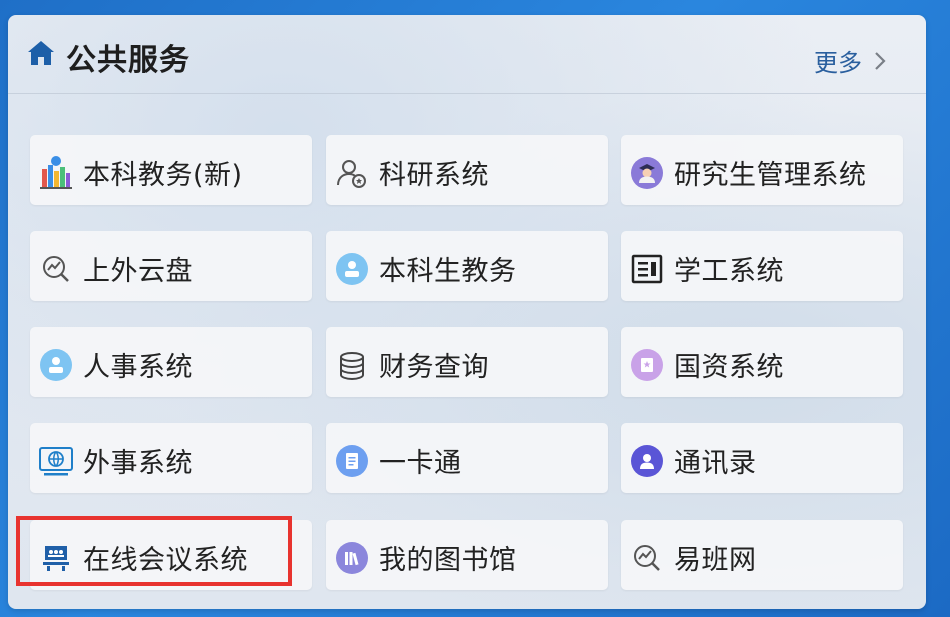  Describe the element at coordinates (56, 558) in the screenshot. I see `meeting-icon` at that location.